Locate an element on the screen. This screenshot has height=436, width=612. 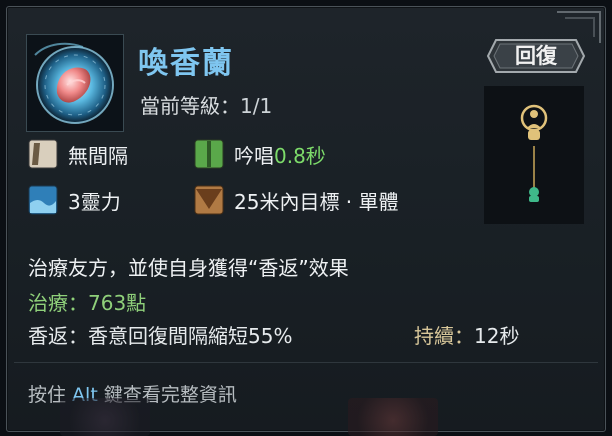
range-icon is located at coordinates (209, 200).